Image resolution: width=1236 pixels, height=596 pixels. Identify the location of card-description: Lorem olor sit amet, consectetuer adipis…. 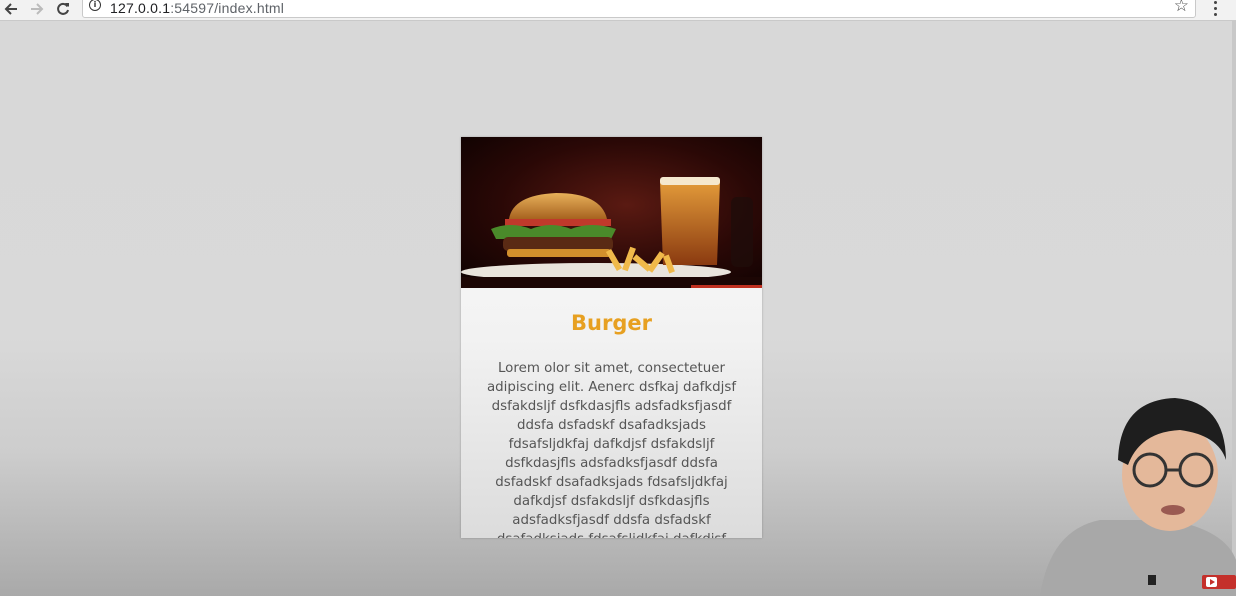
(611, 449).